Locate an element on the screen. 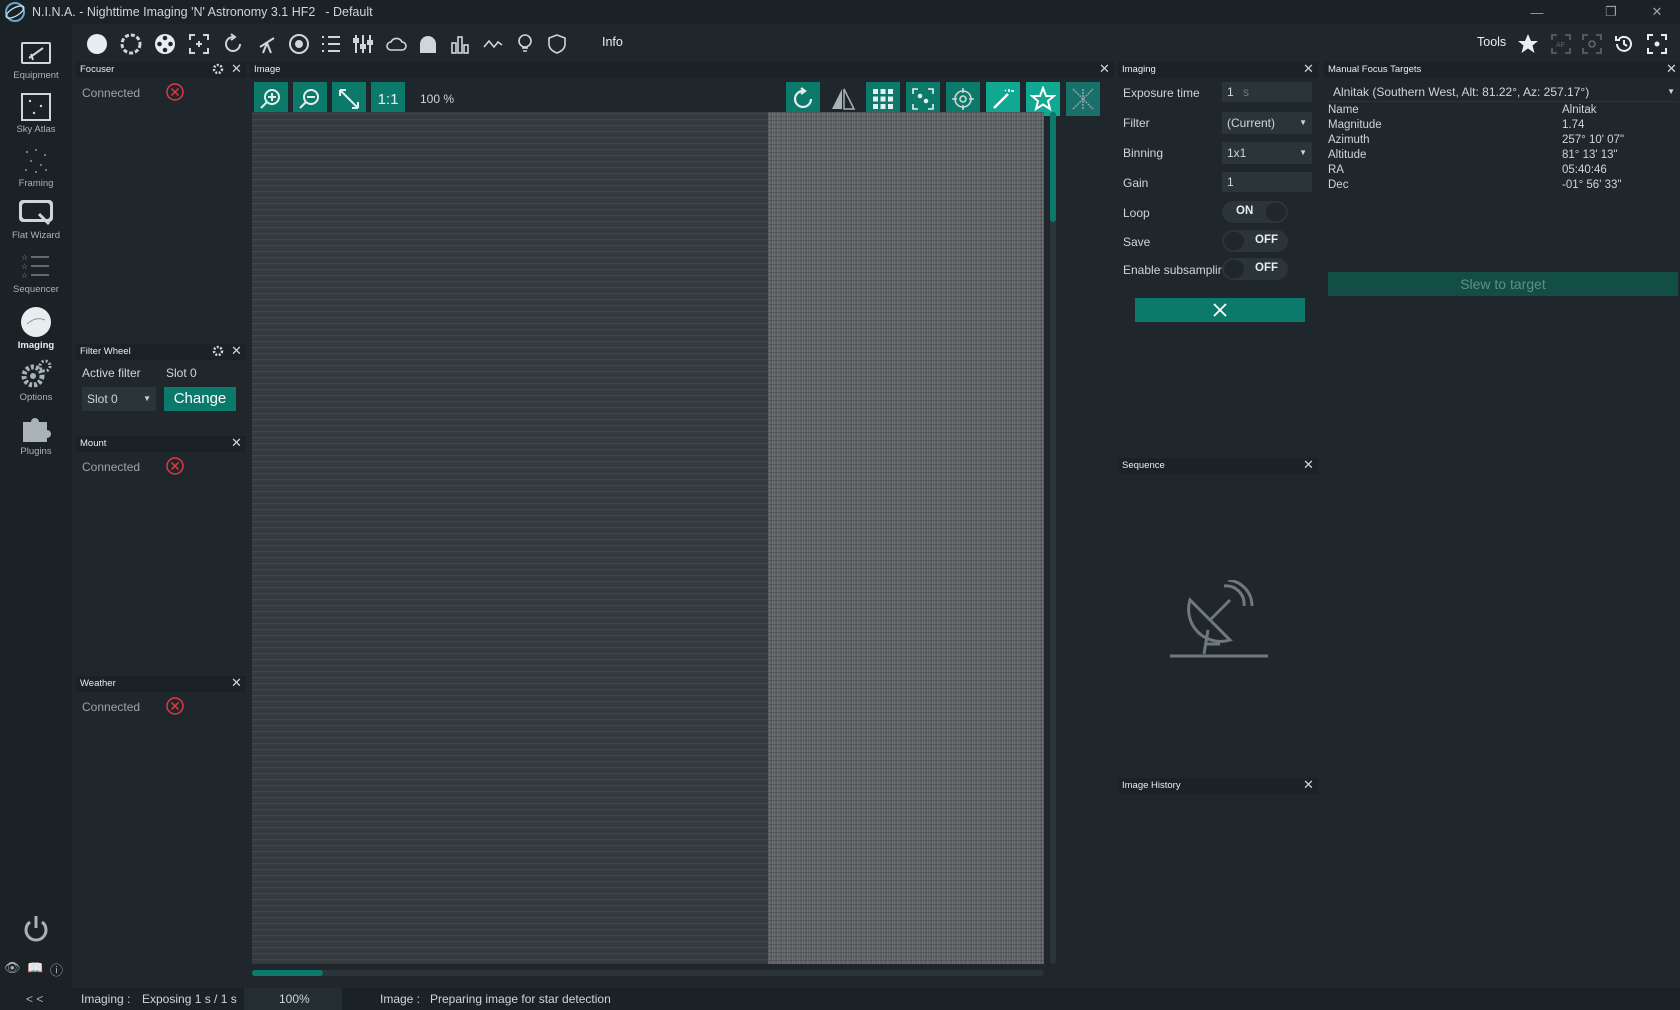 This screenshot has width=1680, height=1010. switch-icon is located at coordinates (363, 44).